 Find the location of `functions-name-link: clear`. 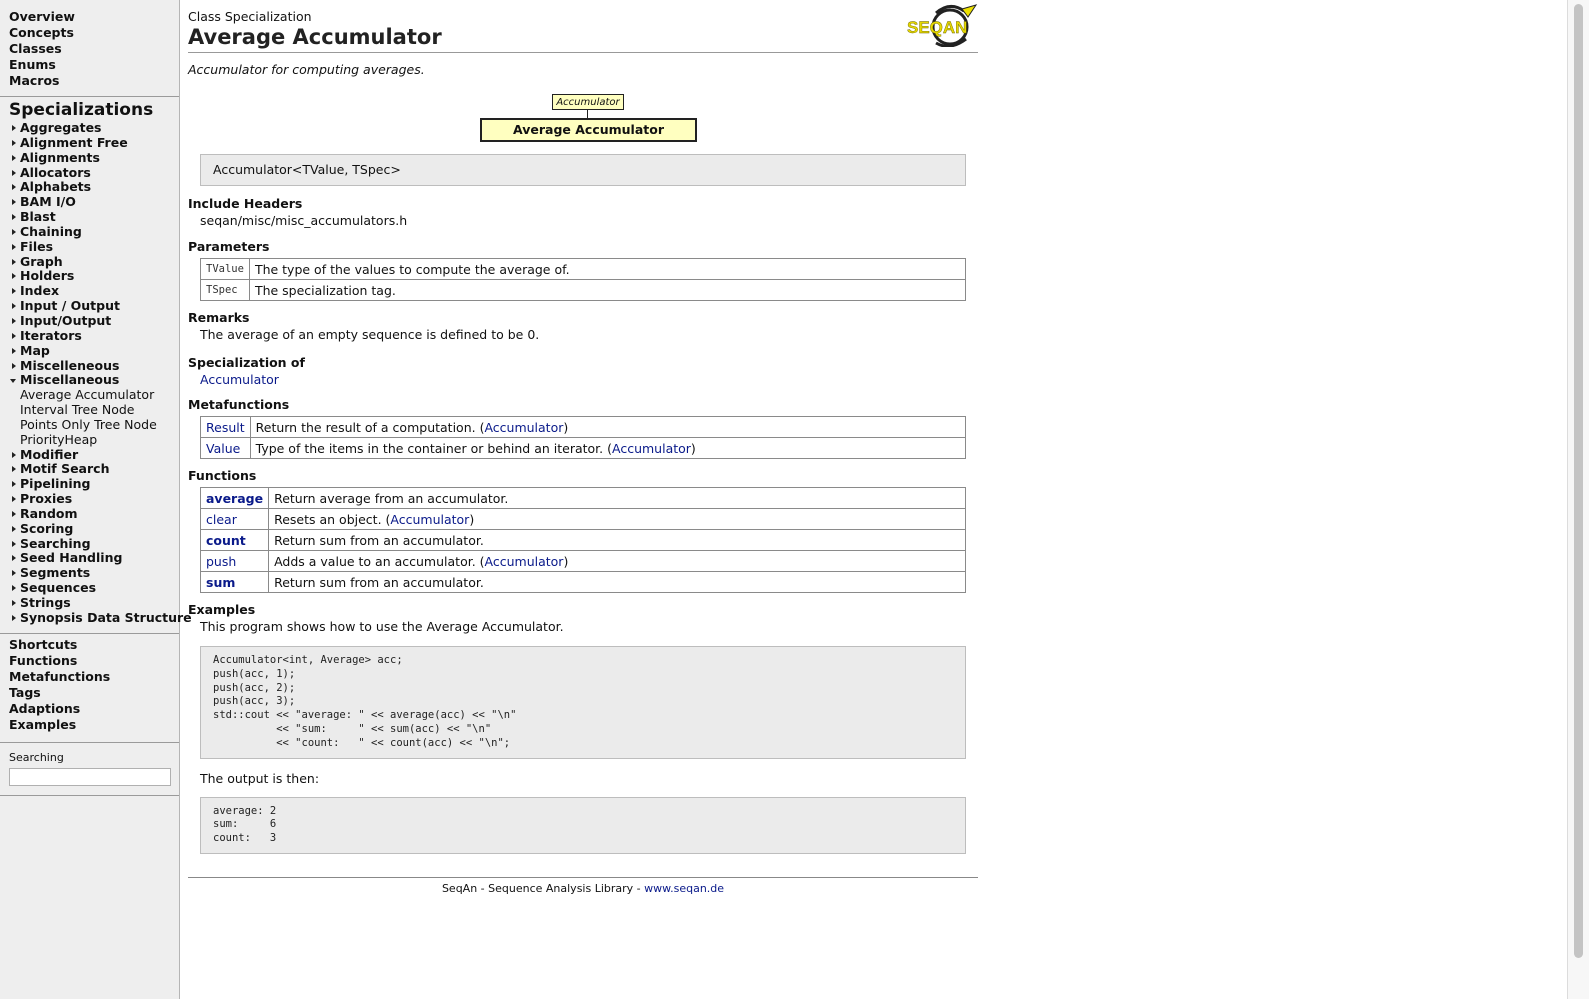

functions-name-link: clear is located at coordinates (221, 519).